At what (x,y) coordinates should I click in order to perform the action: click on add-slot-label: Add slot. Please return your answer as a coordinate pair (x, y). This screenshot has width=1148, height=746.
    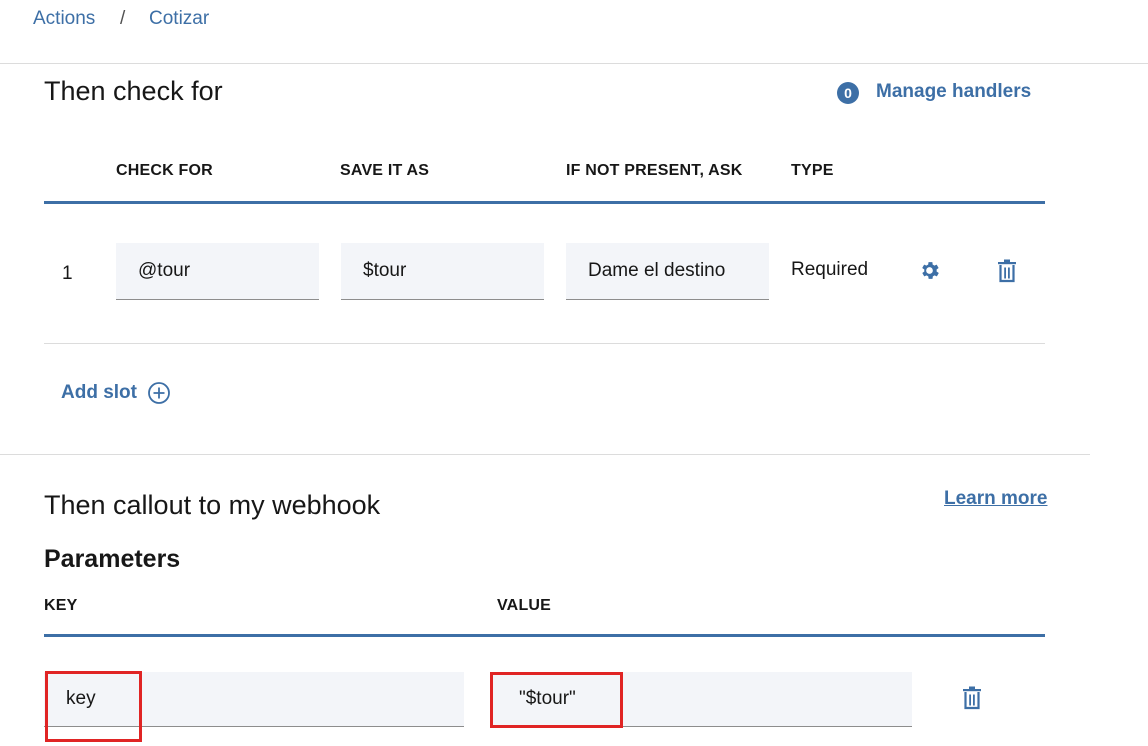
    Looking at the image, I should click on (99, 392).